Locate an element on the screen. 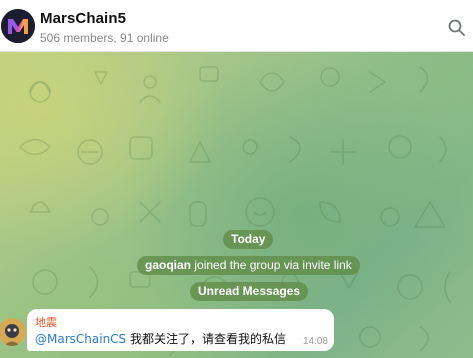  message-bubble: 地震 @MarsChainCS 我都关注了，请查看我的私信 14:08 is located at coordinates (180, 330).